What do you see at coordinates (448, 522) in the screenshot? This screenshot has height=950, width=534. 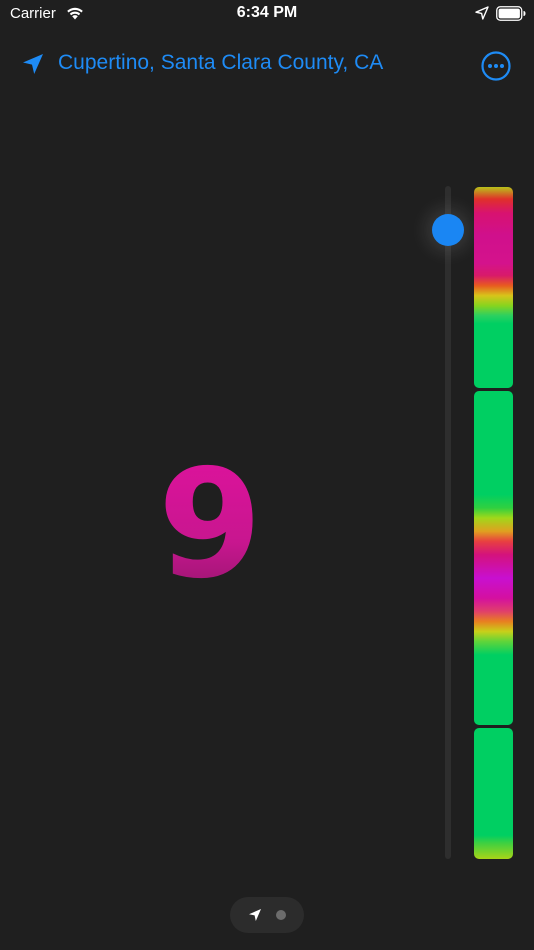 I see `time-slider-track` at bounding box center [448, 522].